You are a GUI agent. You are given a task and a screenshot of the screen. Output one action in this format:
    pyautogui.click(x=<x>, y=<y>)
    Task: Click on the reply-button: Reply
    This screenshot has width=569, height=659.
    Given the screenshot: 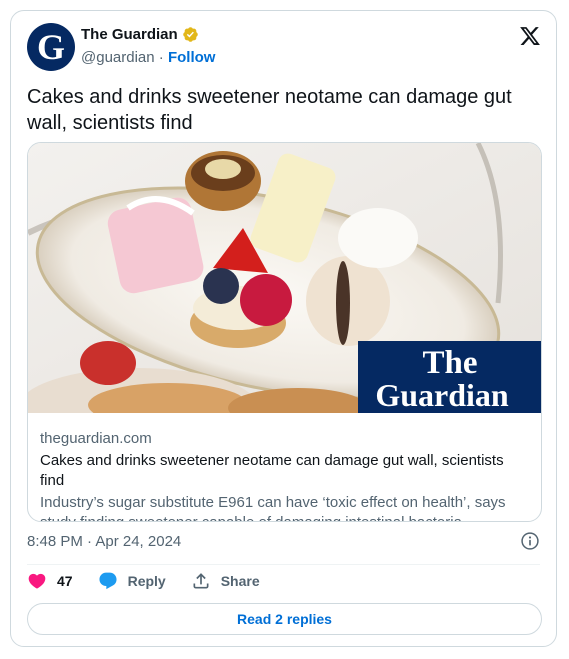 What is the action you would take?
    pyautogui.click(x=132, y=581)
    